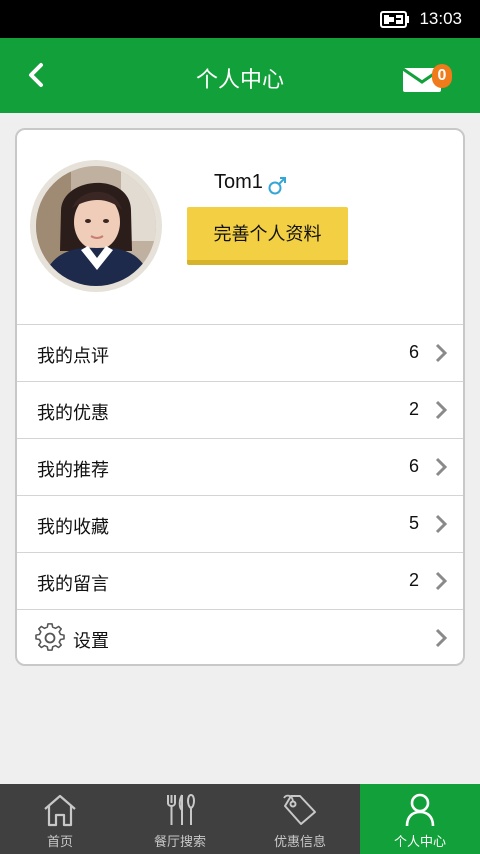  I want to click on gear-icon, so click(50, 637).